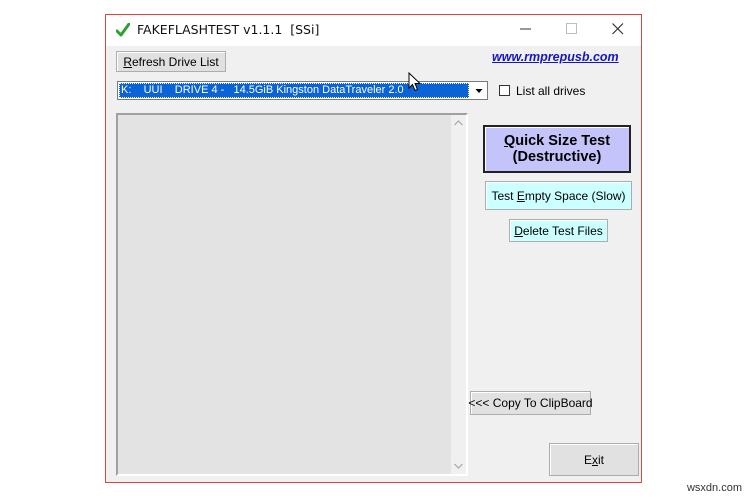  What do you see at coordinates (228, 29) in the screenshot?
I see `window-title: FAKEFLASHTEST v1.1.1 [SSi]` at bounding box center [228, 29].